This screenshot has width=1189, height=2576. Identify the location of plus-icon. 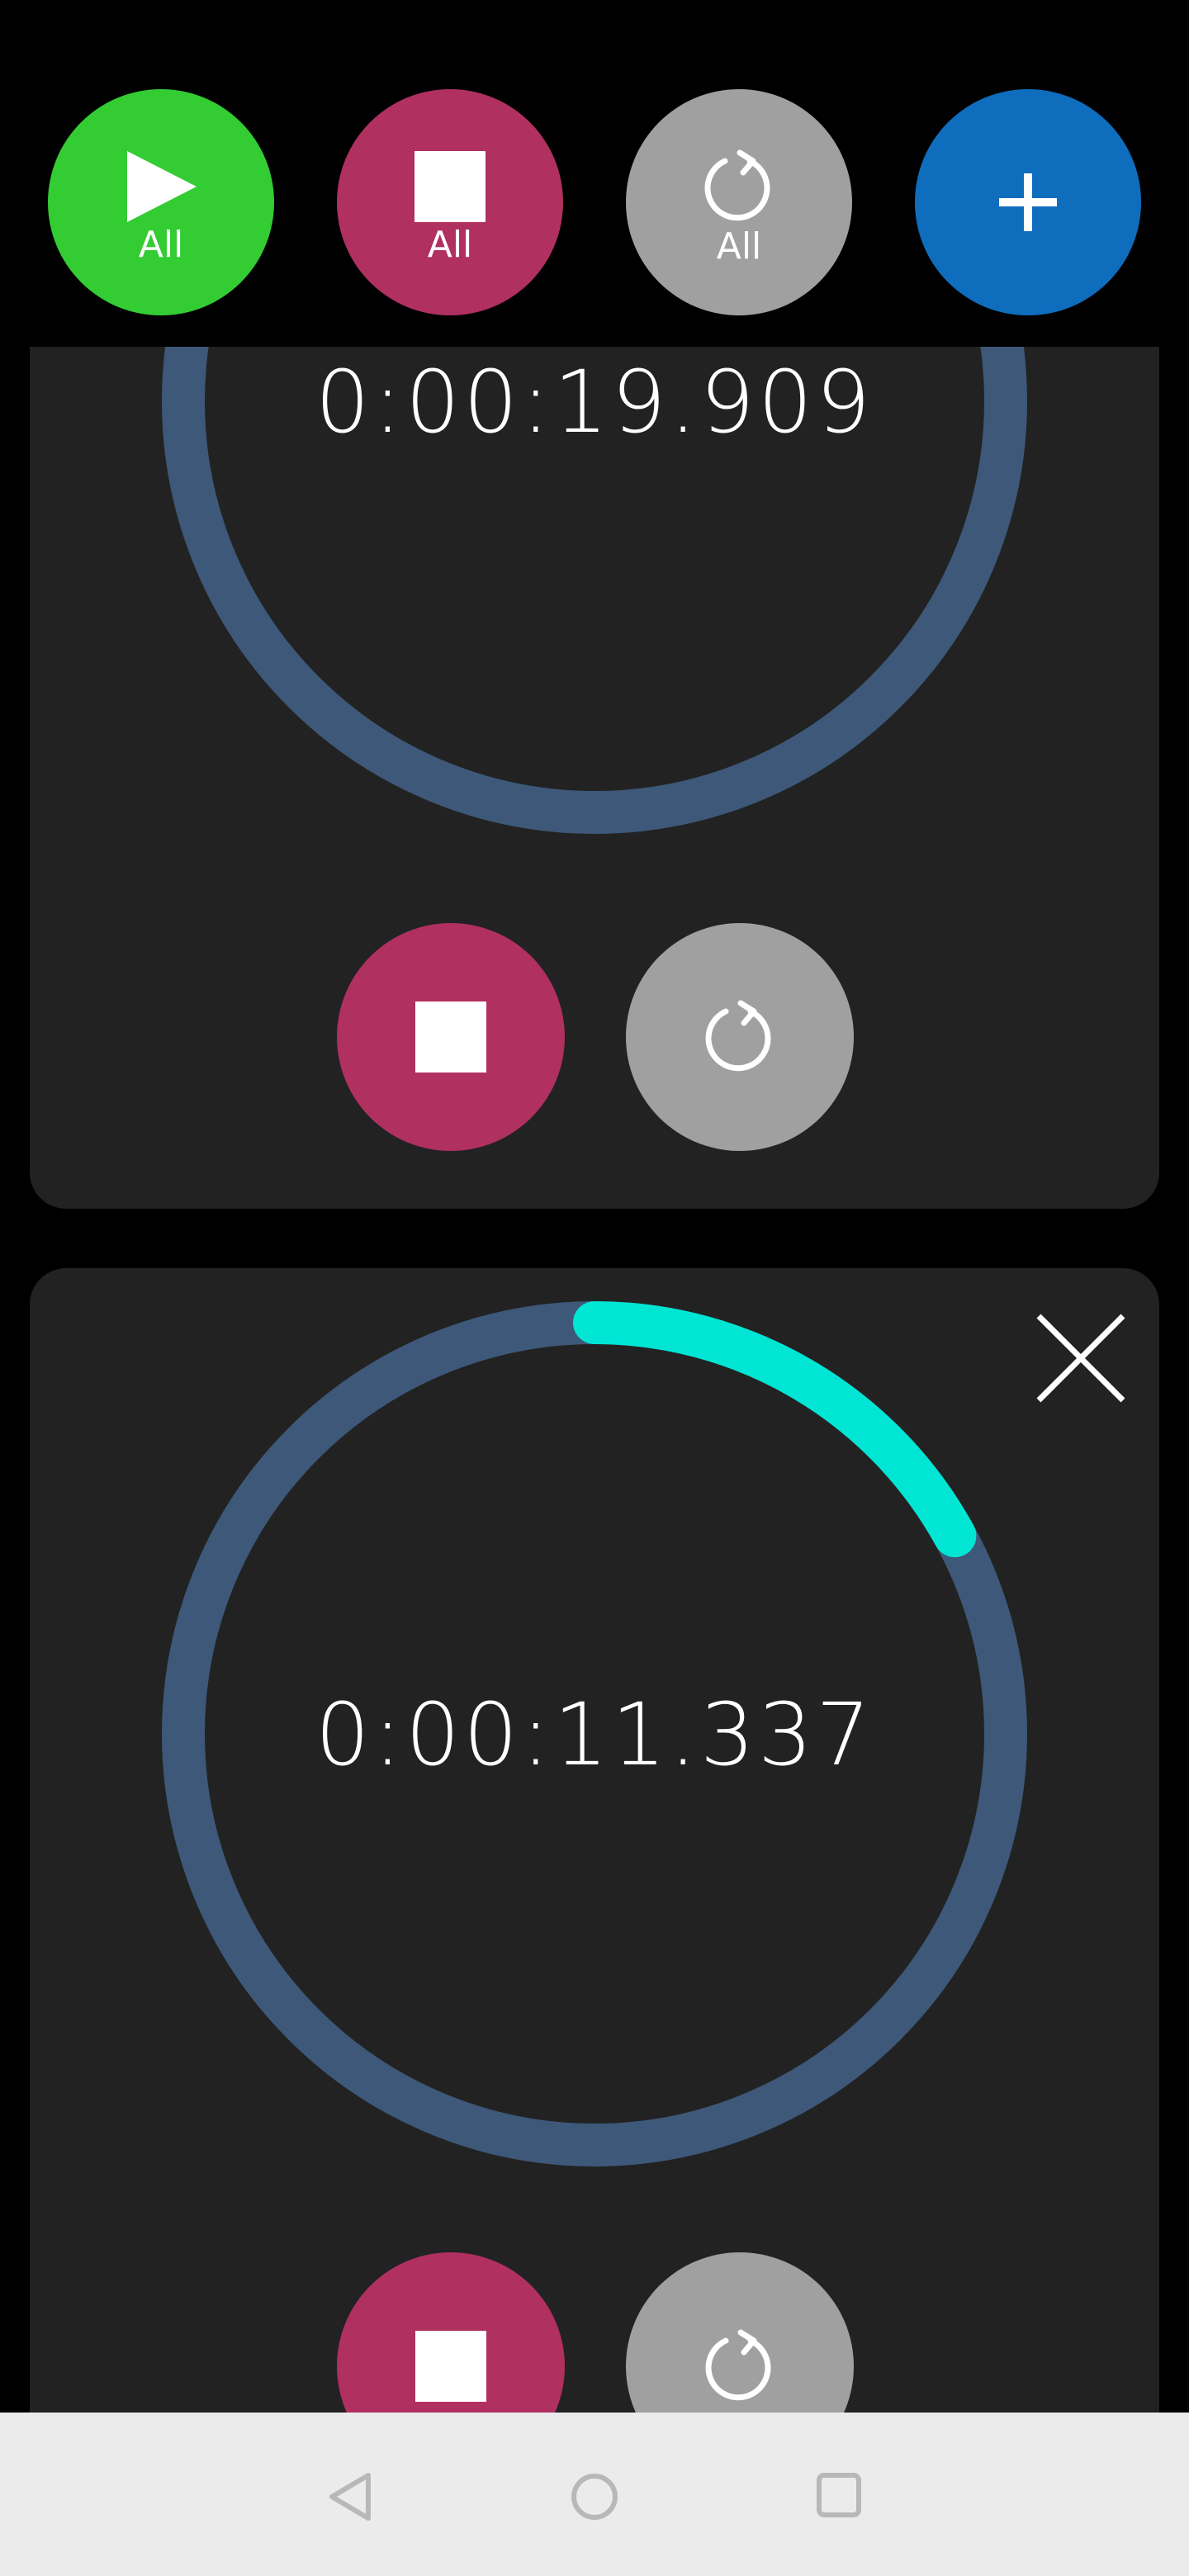
(1028, 202).